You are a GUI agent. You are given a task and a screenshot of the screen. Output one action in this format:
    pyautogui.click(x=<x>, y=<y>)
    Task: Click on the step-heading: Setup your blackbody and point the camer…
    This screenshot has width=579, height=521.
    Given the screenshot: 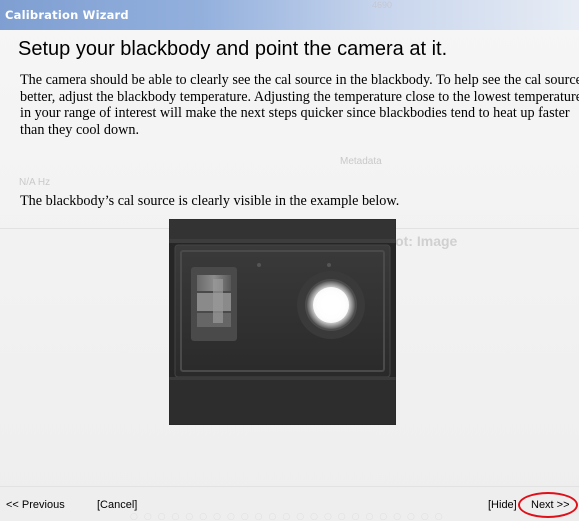 What is the action you would take?
    pyautogui.click(x=233, y=49)
    